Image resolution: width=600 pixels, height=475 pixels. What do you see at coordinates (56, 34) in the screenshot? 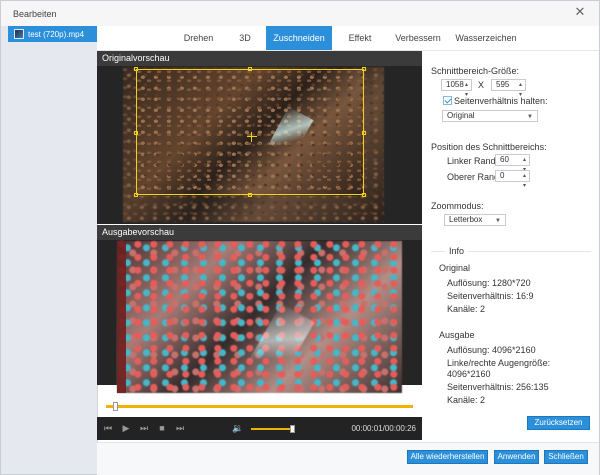
I see `sidebar-item-label: test (720p).mp4` at bounding box center [56, 34].